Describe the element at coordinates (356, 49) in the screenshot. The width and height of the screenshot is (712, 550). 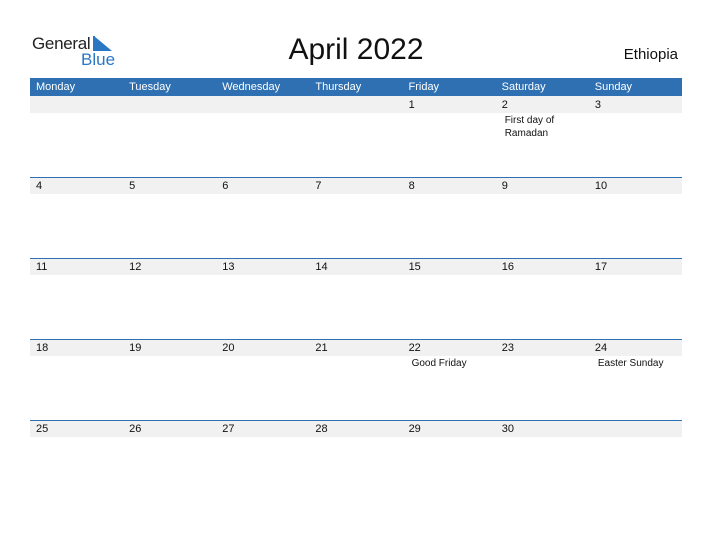
I see `calendar-title: April 2022` at that location.